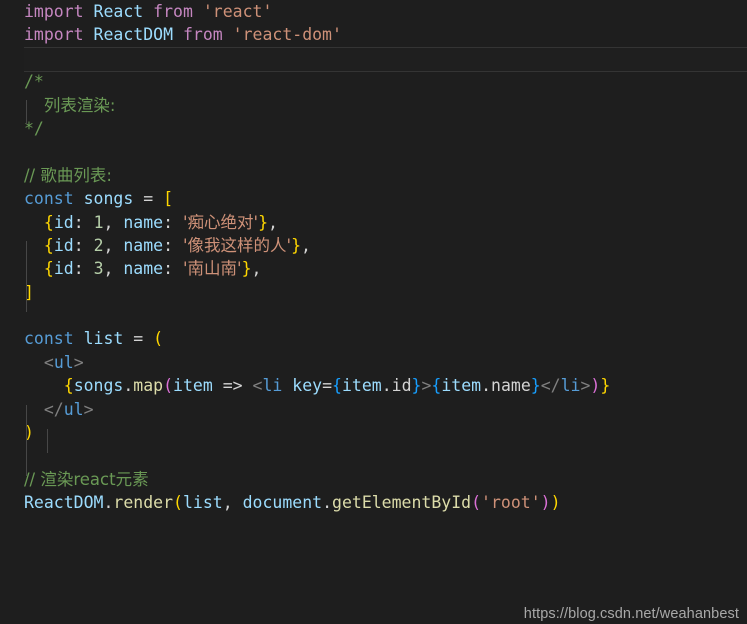 Image resolution: width=747 pixels, height=624 pixels. I want to click on code-line-3-current, so click(373, 59).